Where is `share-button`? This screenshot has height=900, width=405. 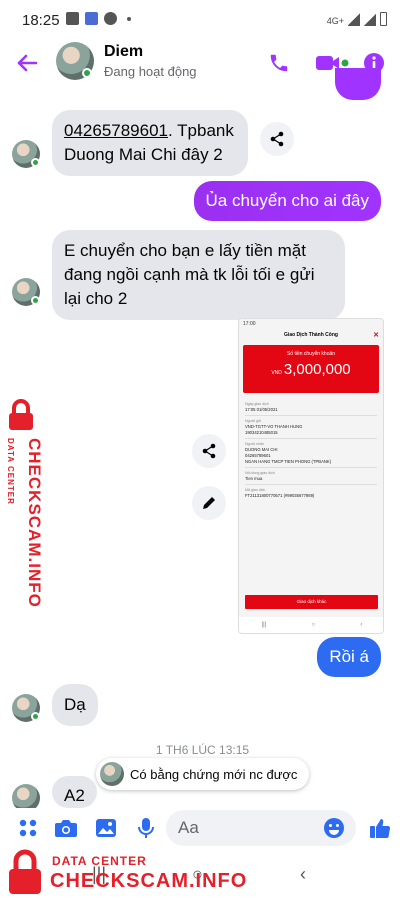 share-button is located at coordinates (277, 139).